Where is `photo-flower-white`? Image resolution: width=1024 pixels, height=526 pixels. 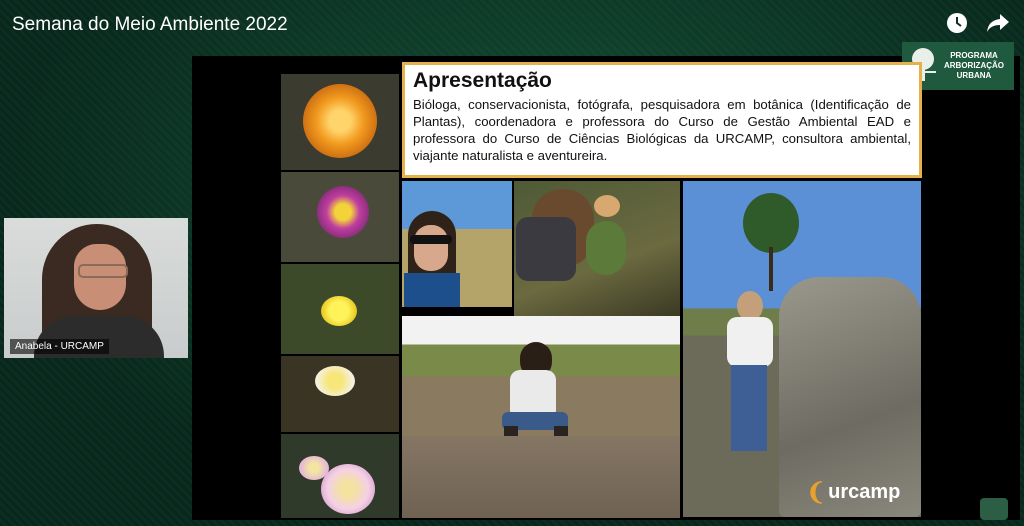
photo-flower-white is located at coordinates (340, 394).